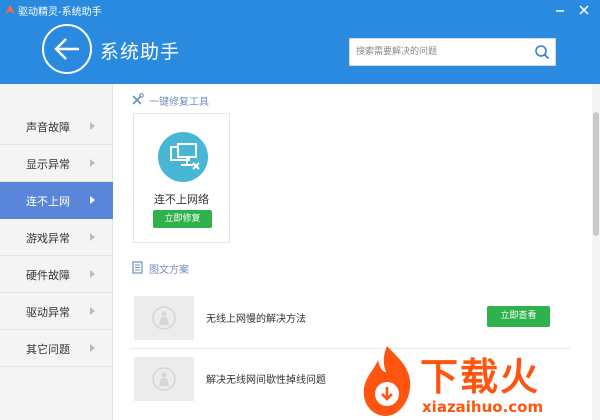 Image resolution: width=600 pixels, height=420 pixels. What do you see at coordinates (48, 238) in the screenshot?
I see `sidebar-item-label: 游戏异常` at bounding box center [48, 238].